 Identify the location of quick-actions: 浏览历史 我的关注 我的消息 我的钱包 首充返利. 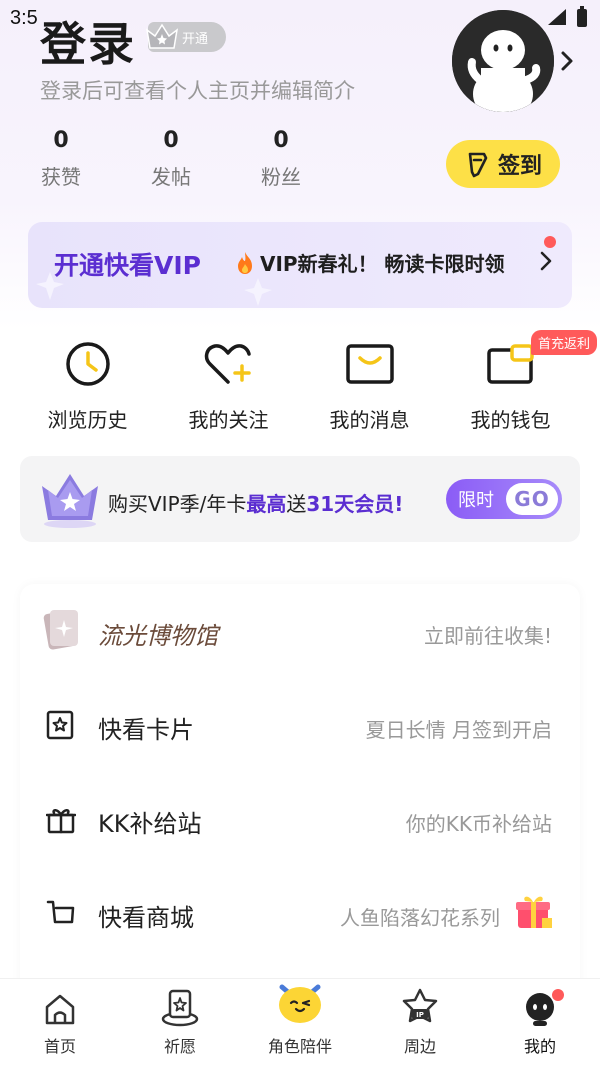
(300, 381).